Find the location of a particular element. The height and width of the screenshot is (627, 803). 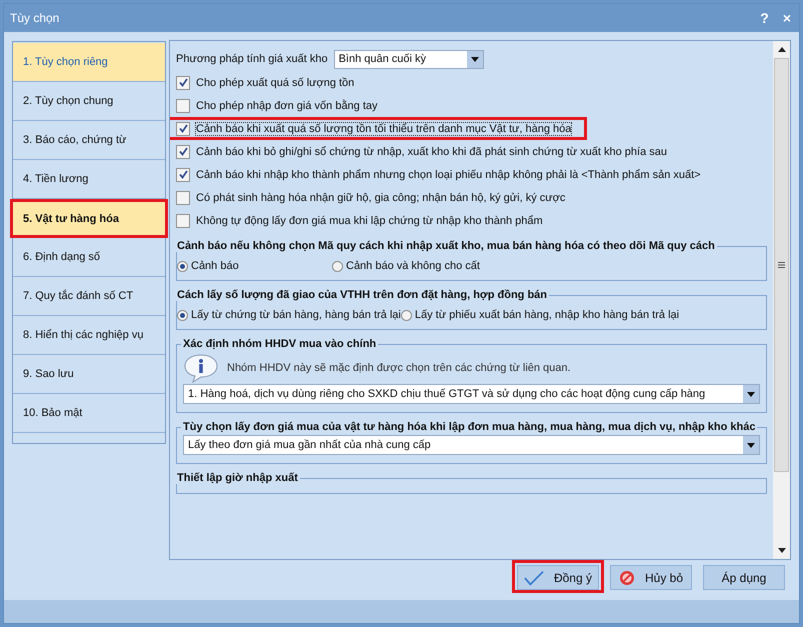

scroll-thumb is located at coordinates (781, 265).